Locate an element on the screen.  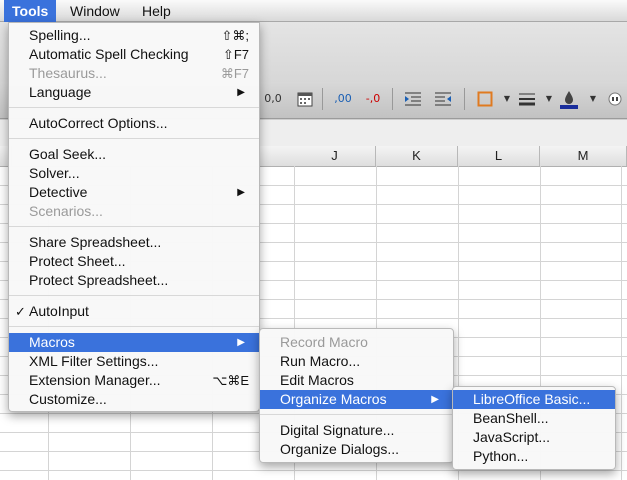
menu-item-label: Organize Macros is located at coordinates (333, 399).